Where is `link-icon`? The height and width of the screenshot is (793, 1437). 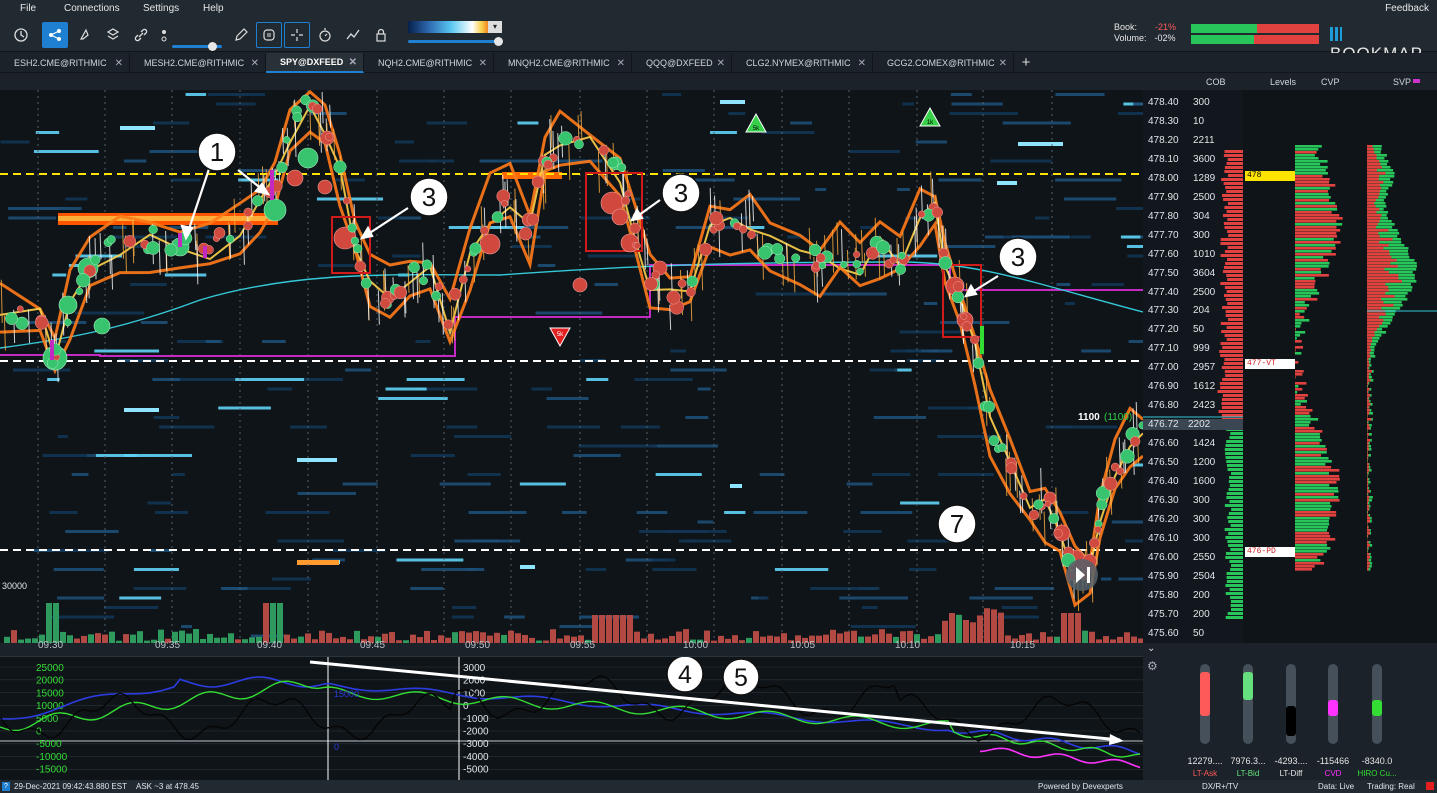 link-icon is located at coordinates (141, 35).